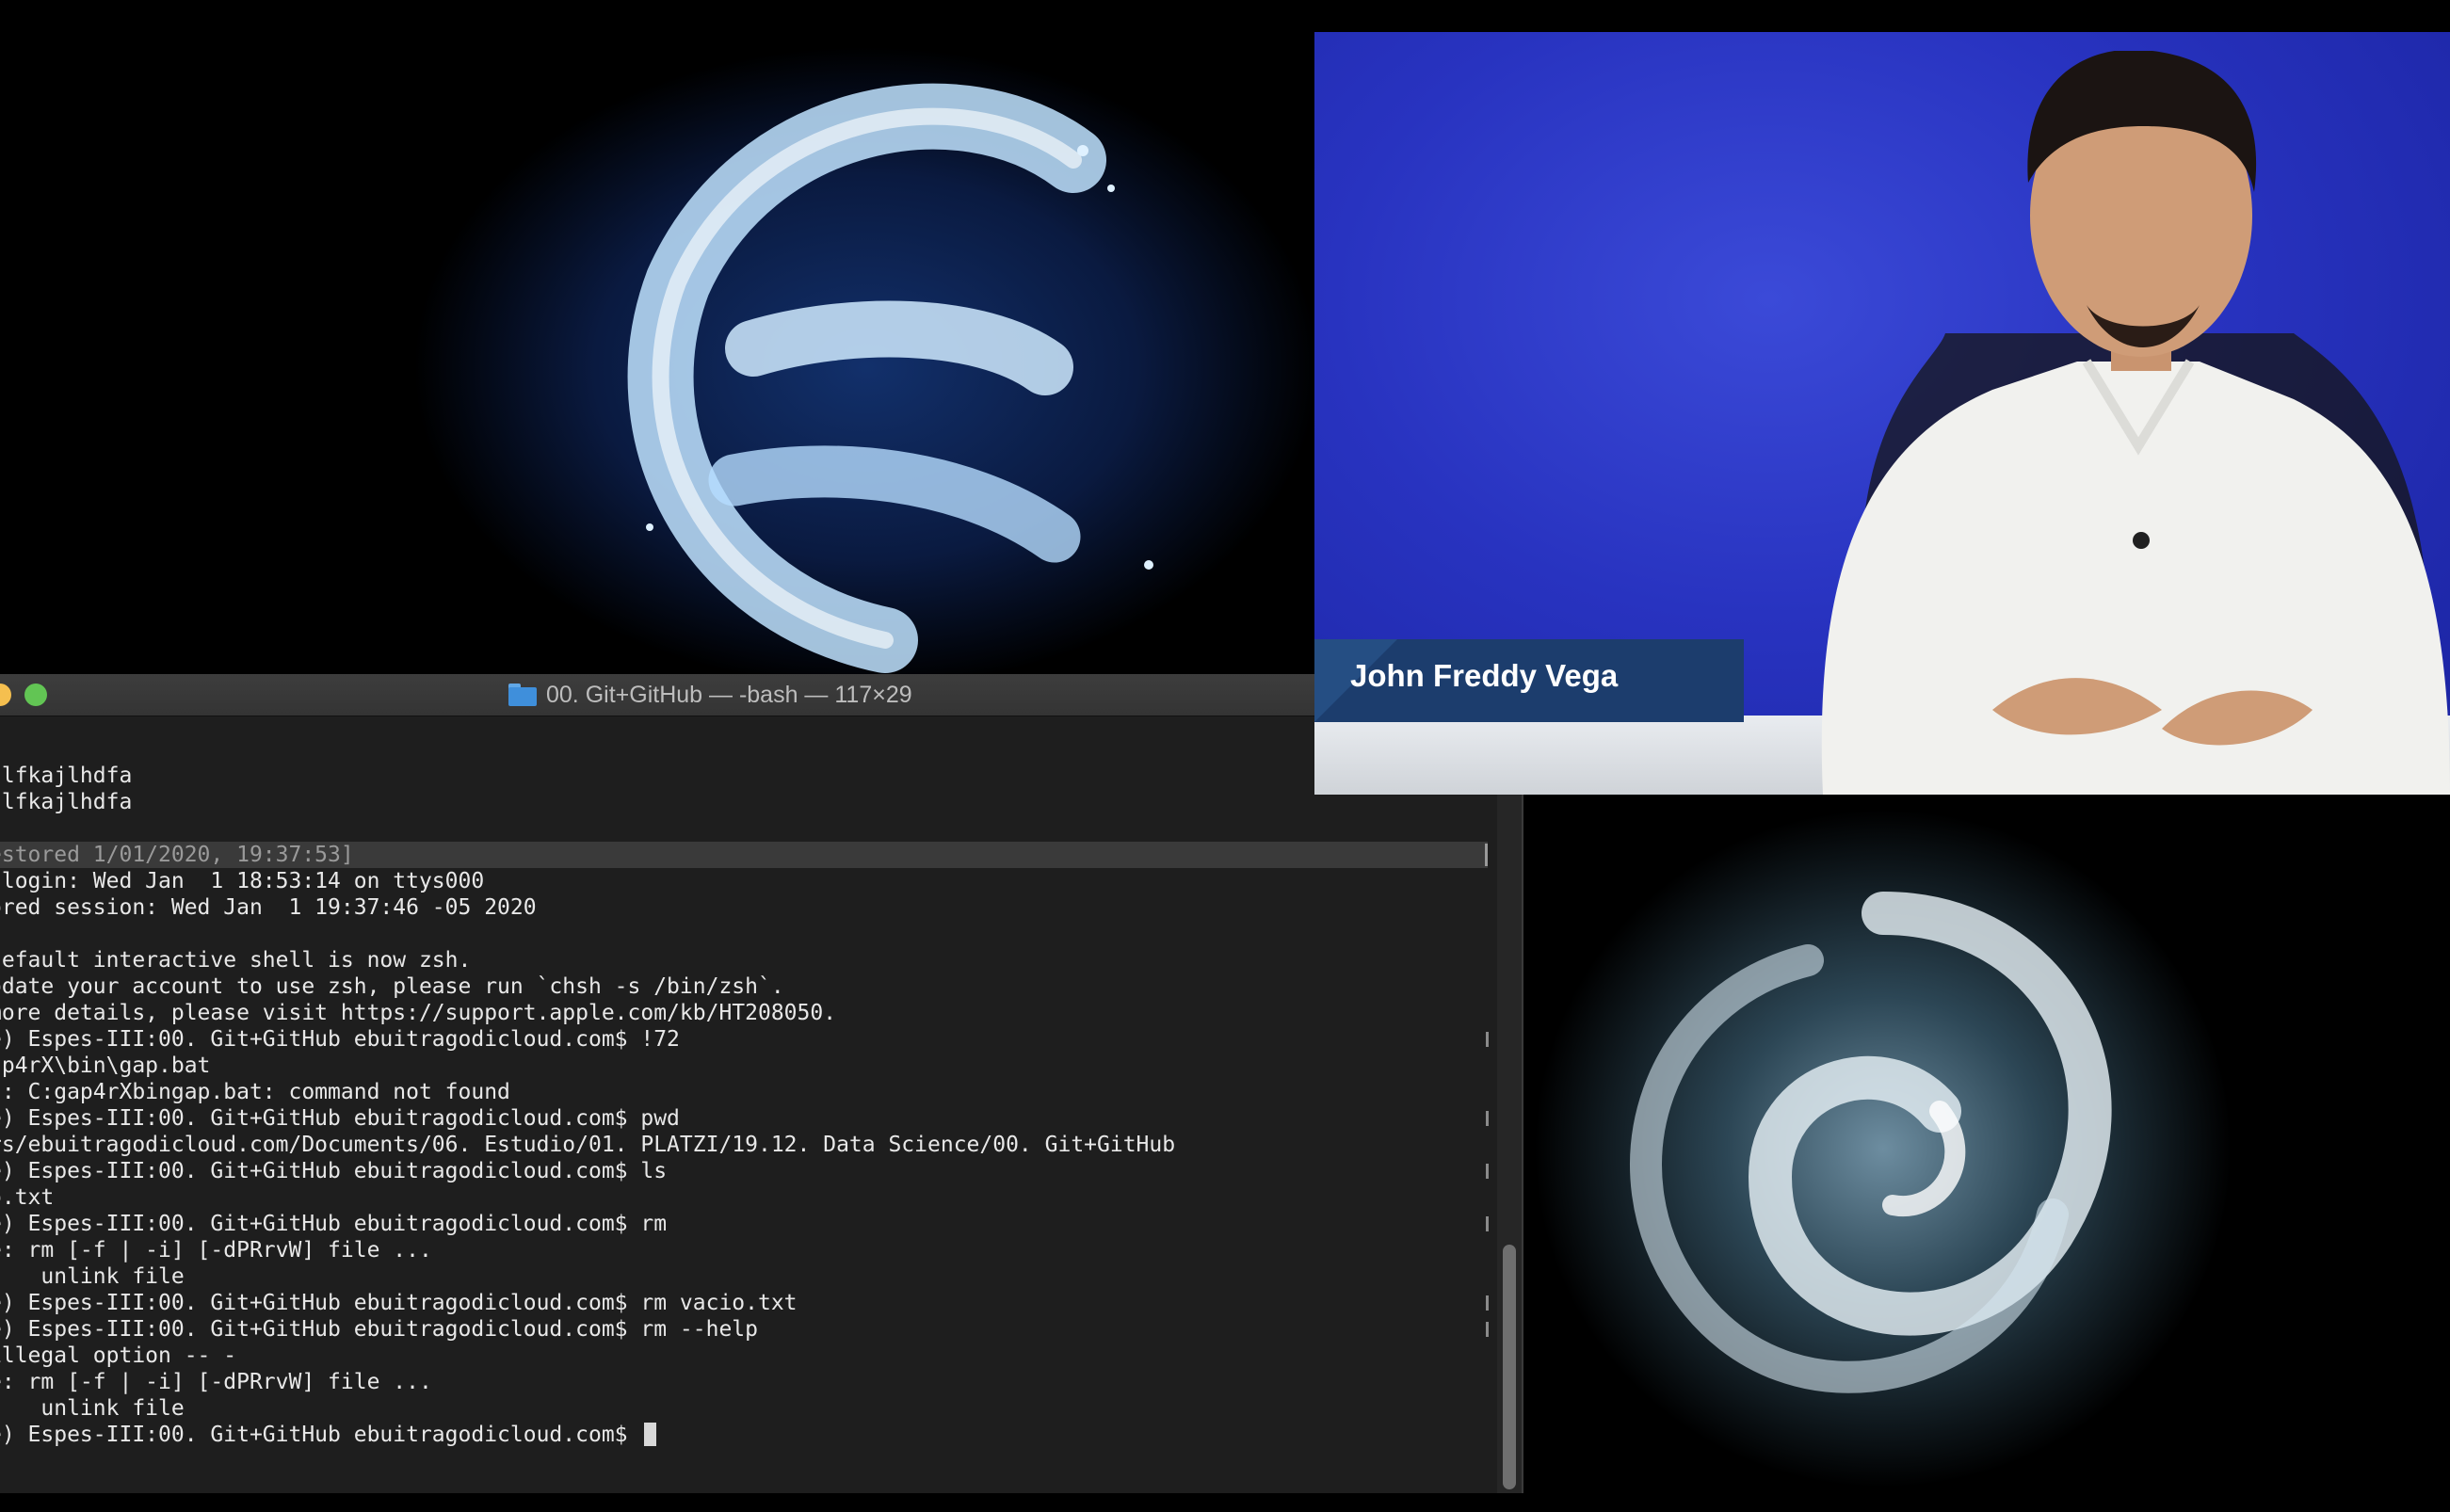 The width and height of the screenshot is (2450, 1512). What do you see at coordinates (6, 695) in the screenshot?
I see `minimize-button` at bounding box center [6, 695].